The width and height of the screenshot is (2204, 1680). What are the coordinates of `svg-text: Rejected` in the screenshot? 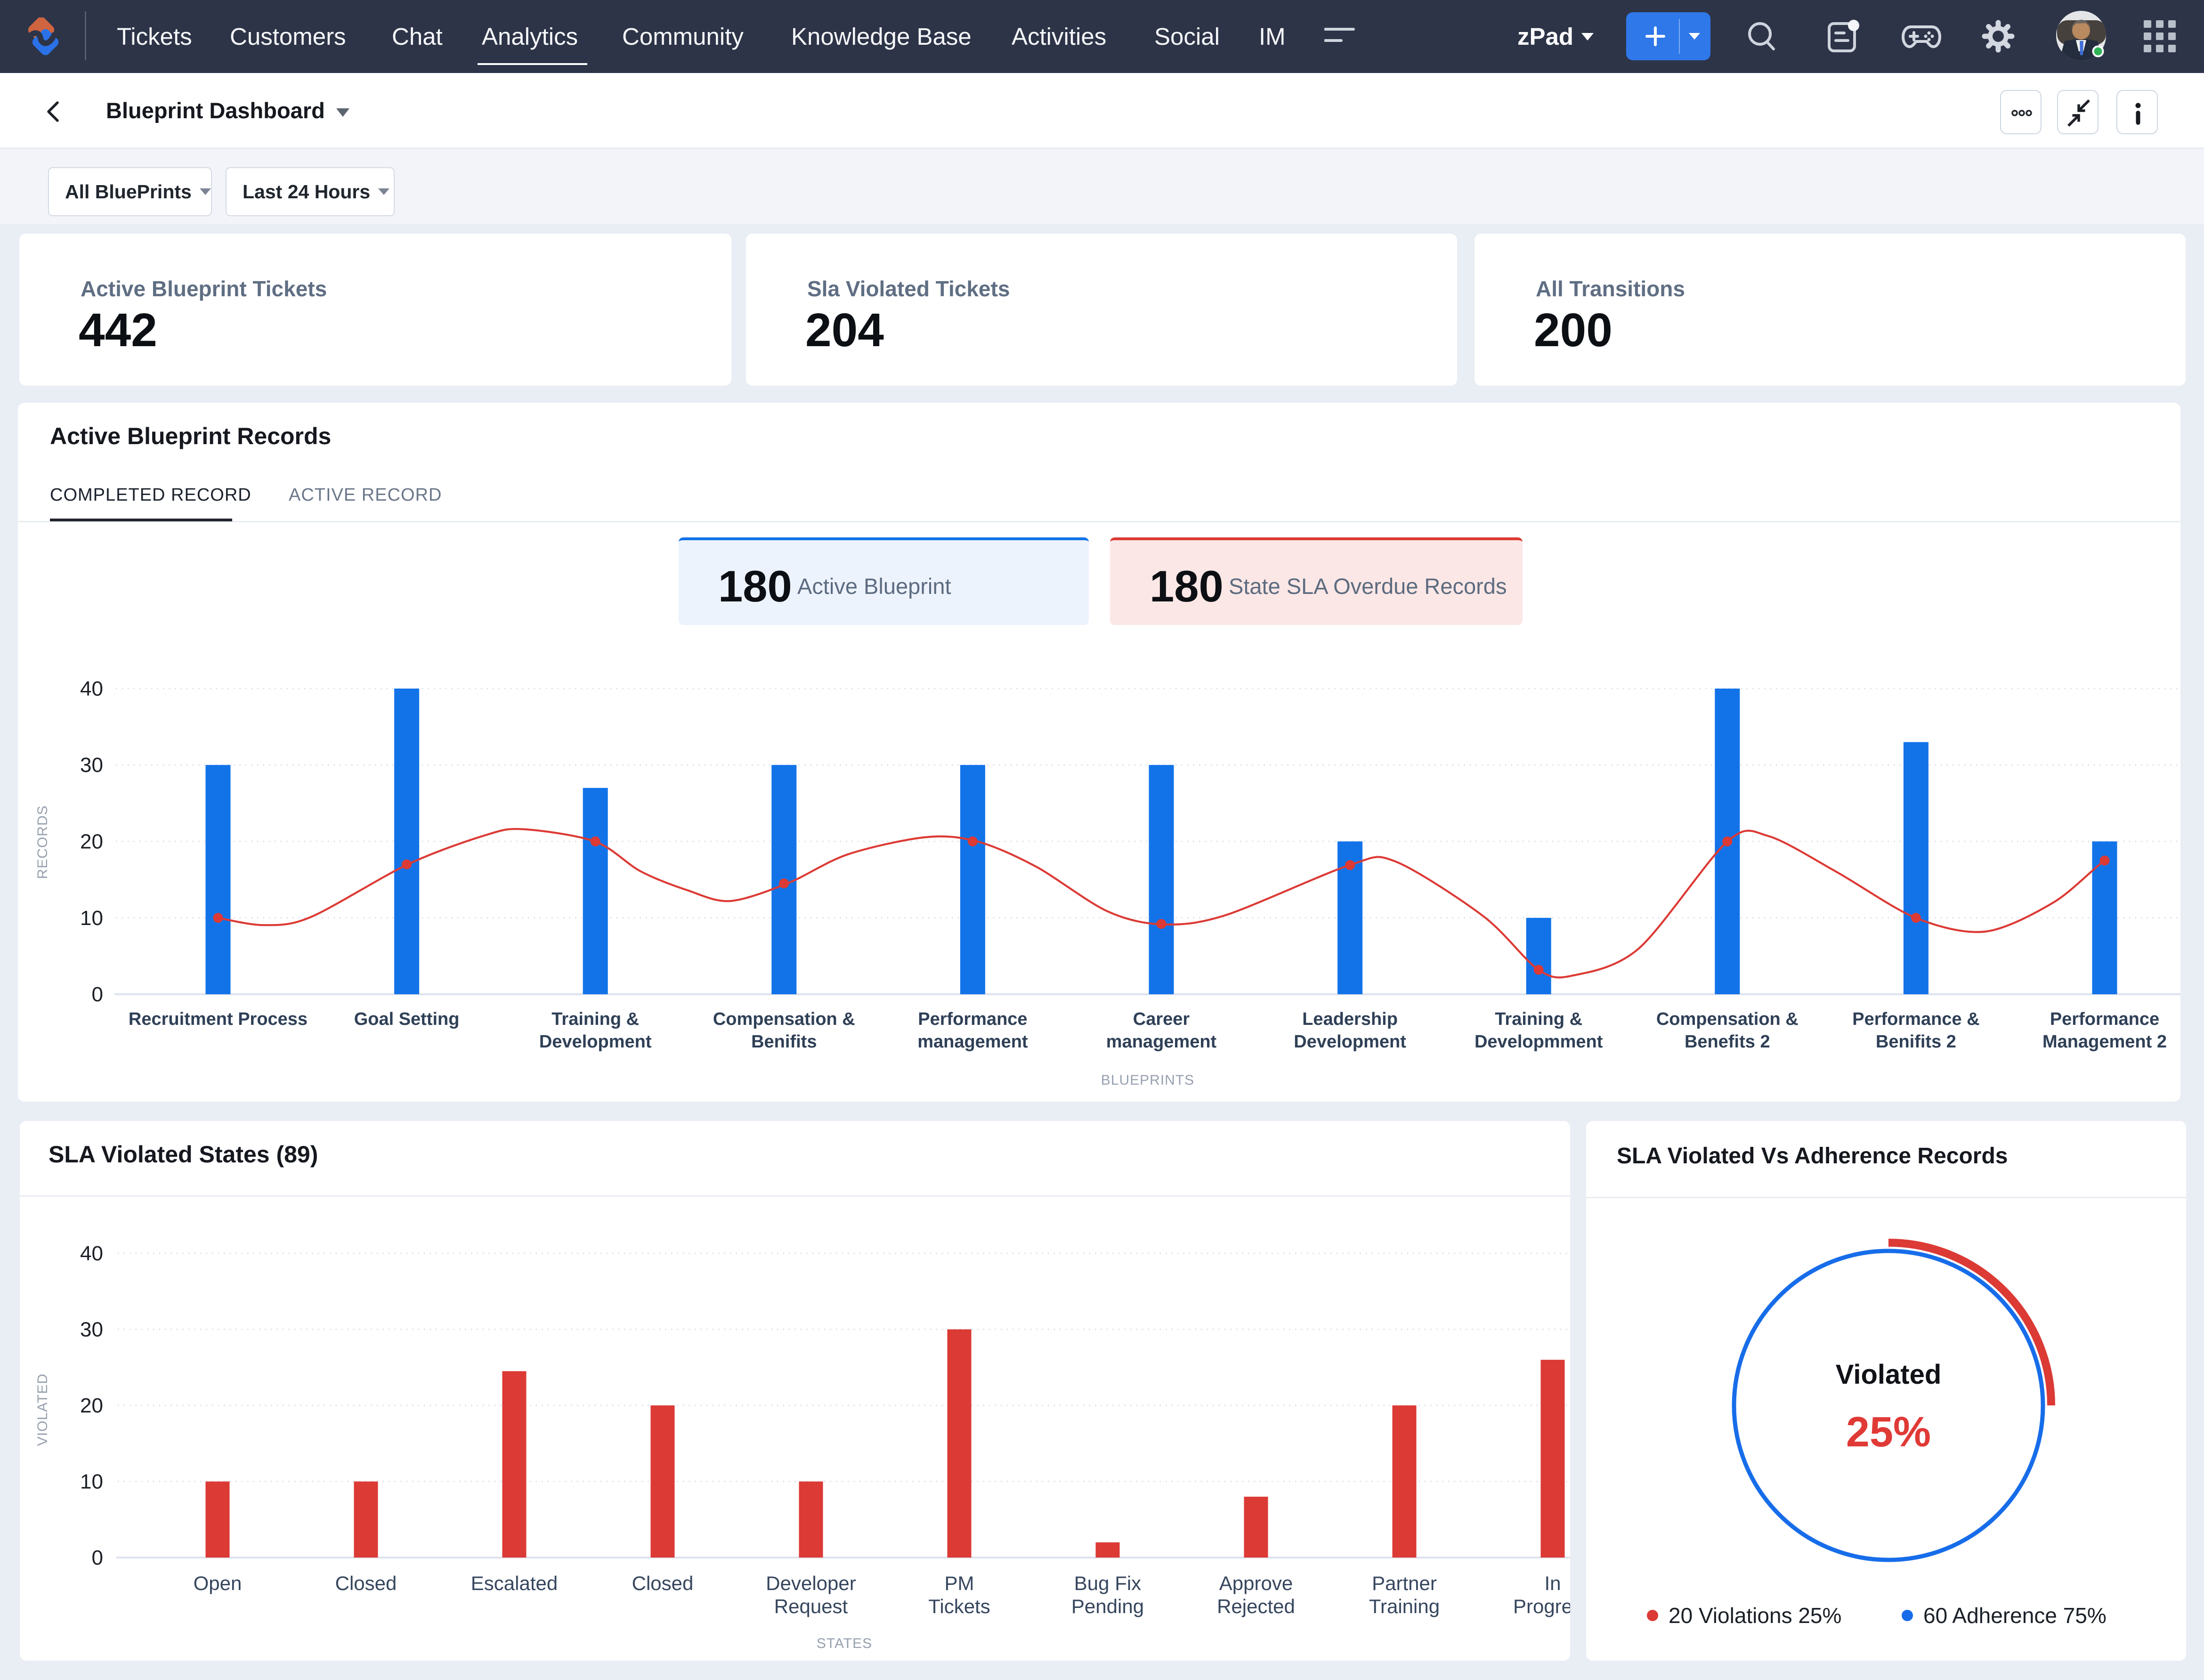 It's located at (1256, 1606).